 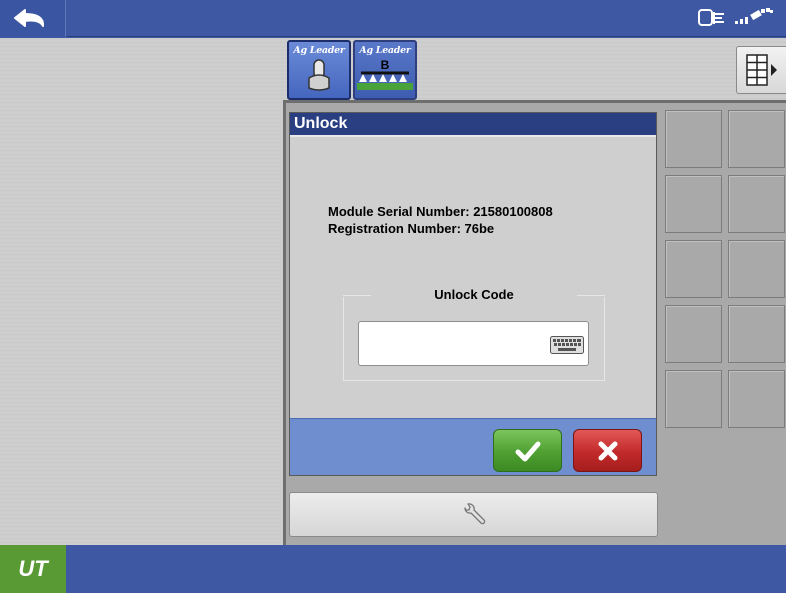 I want to click on joystick-icon, so click(x=319, y=75).